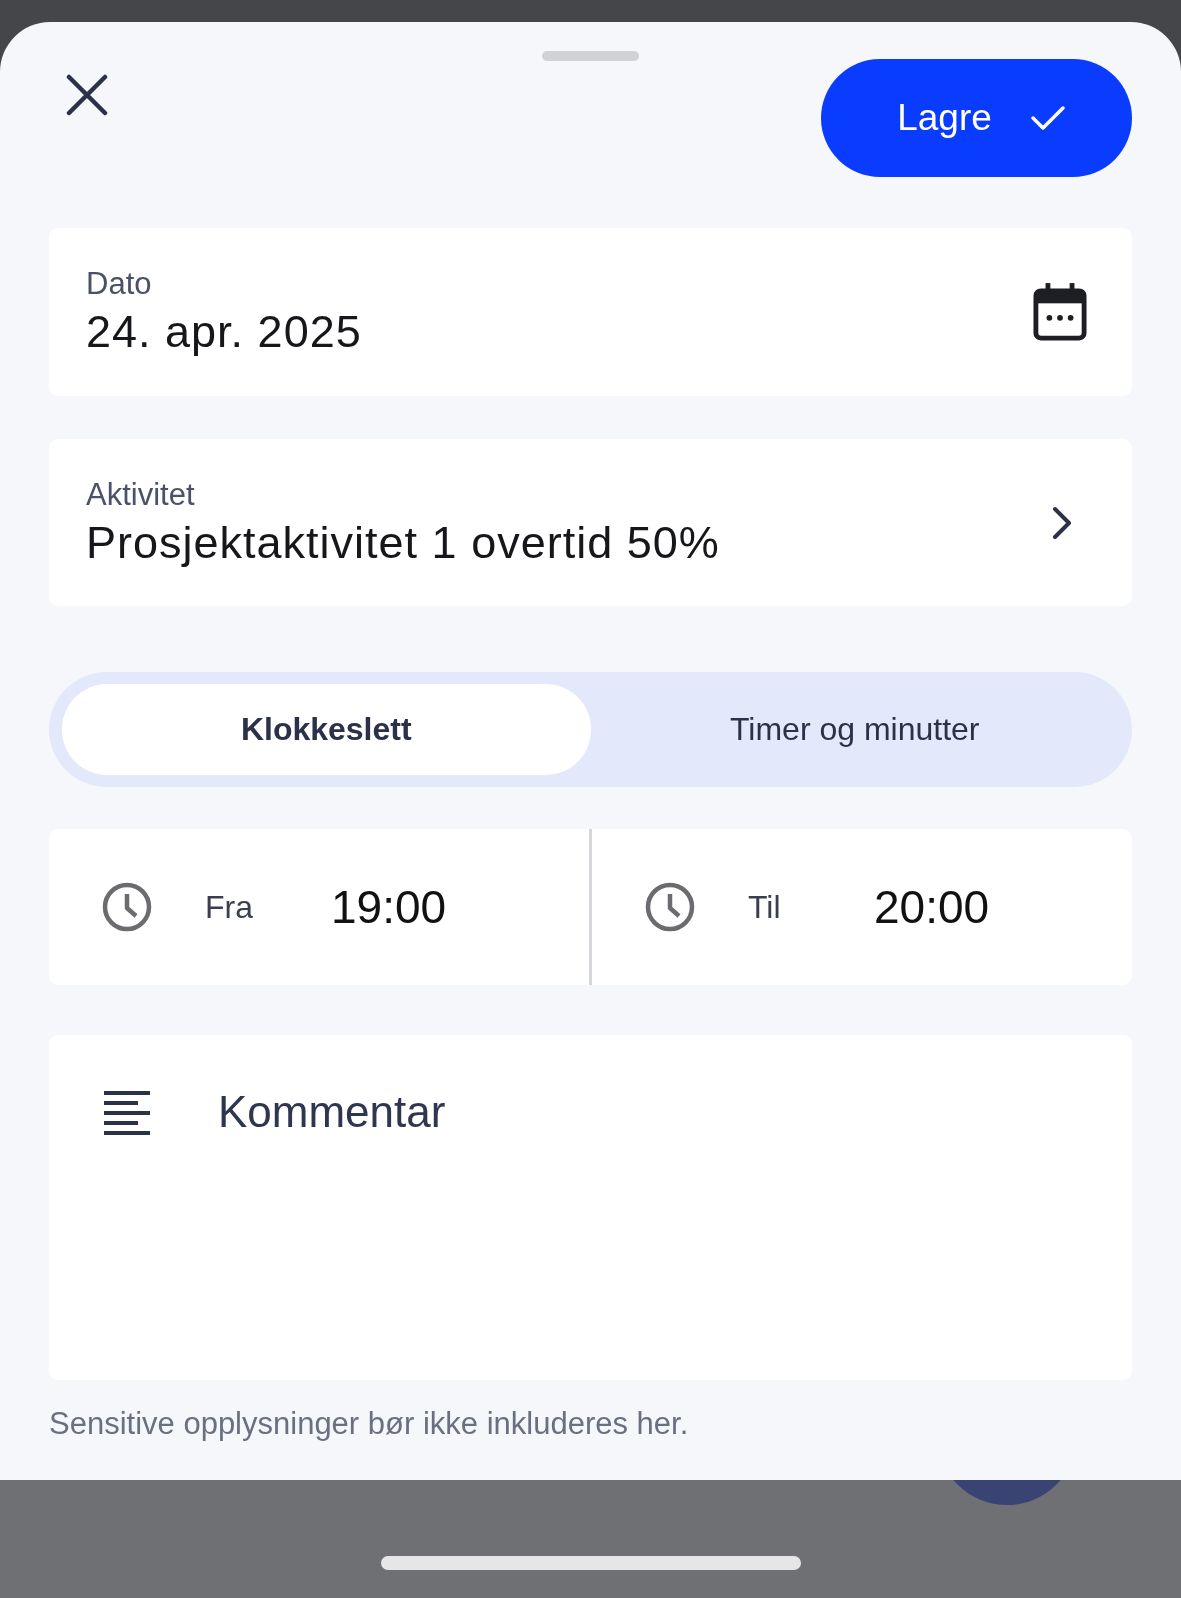 This screenshot has height=1598, width=1181. Describe the element at coordinates (229, 907) in the screenshot. I see `time-label: Fra` at that location.